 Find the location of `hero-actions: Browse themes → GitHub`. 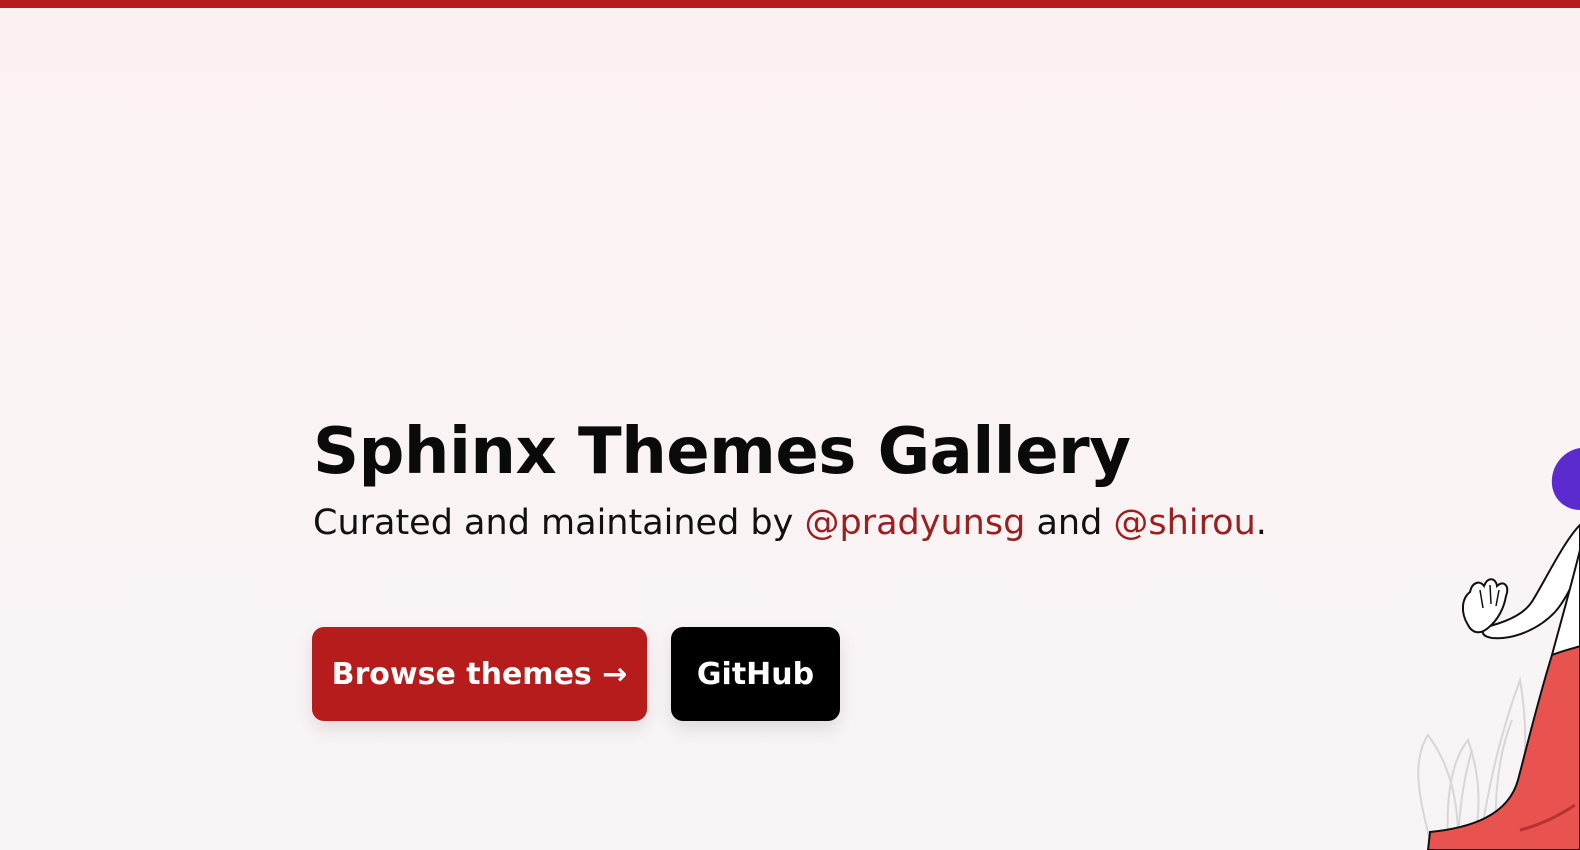

hero-actions: Browse themes → GitHub is located at coordinates (576, 674).